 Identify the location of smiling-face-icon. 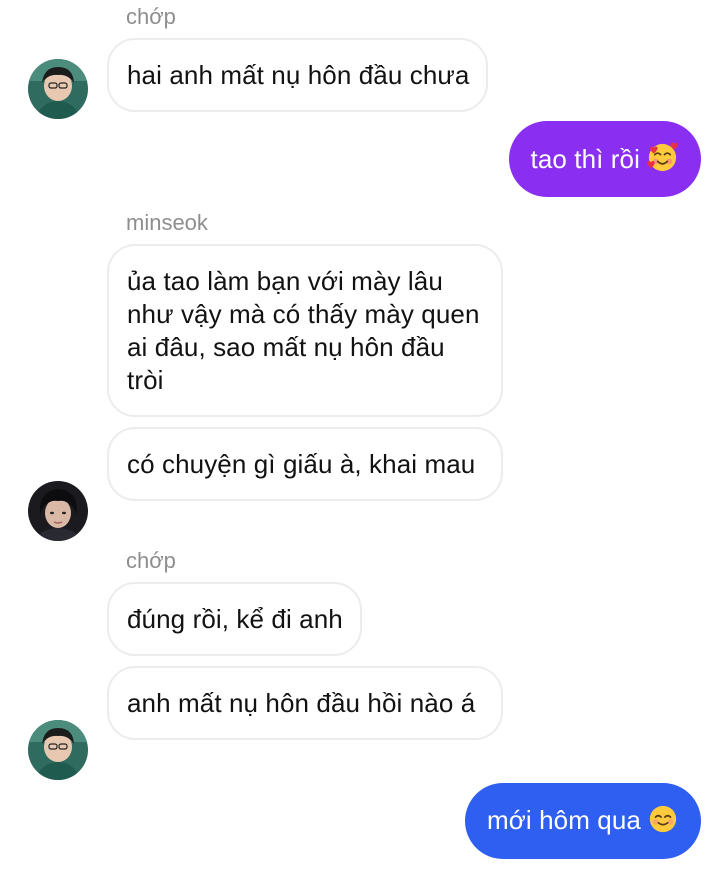
(663, 823).